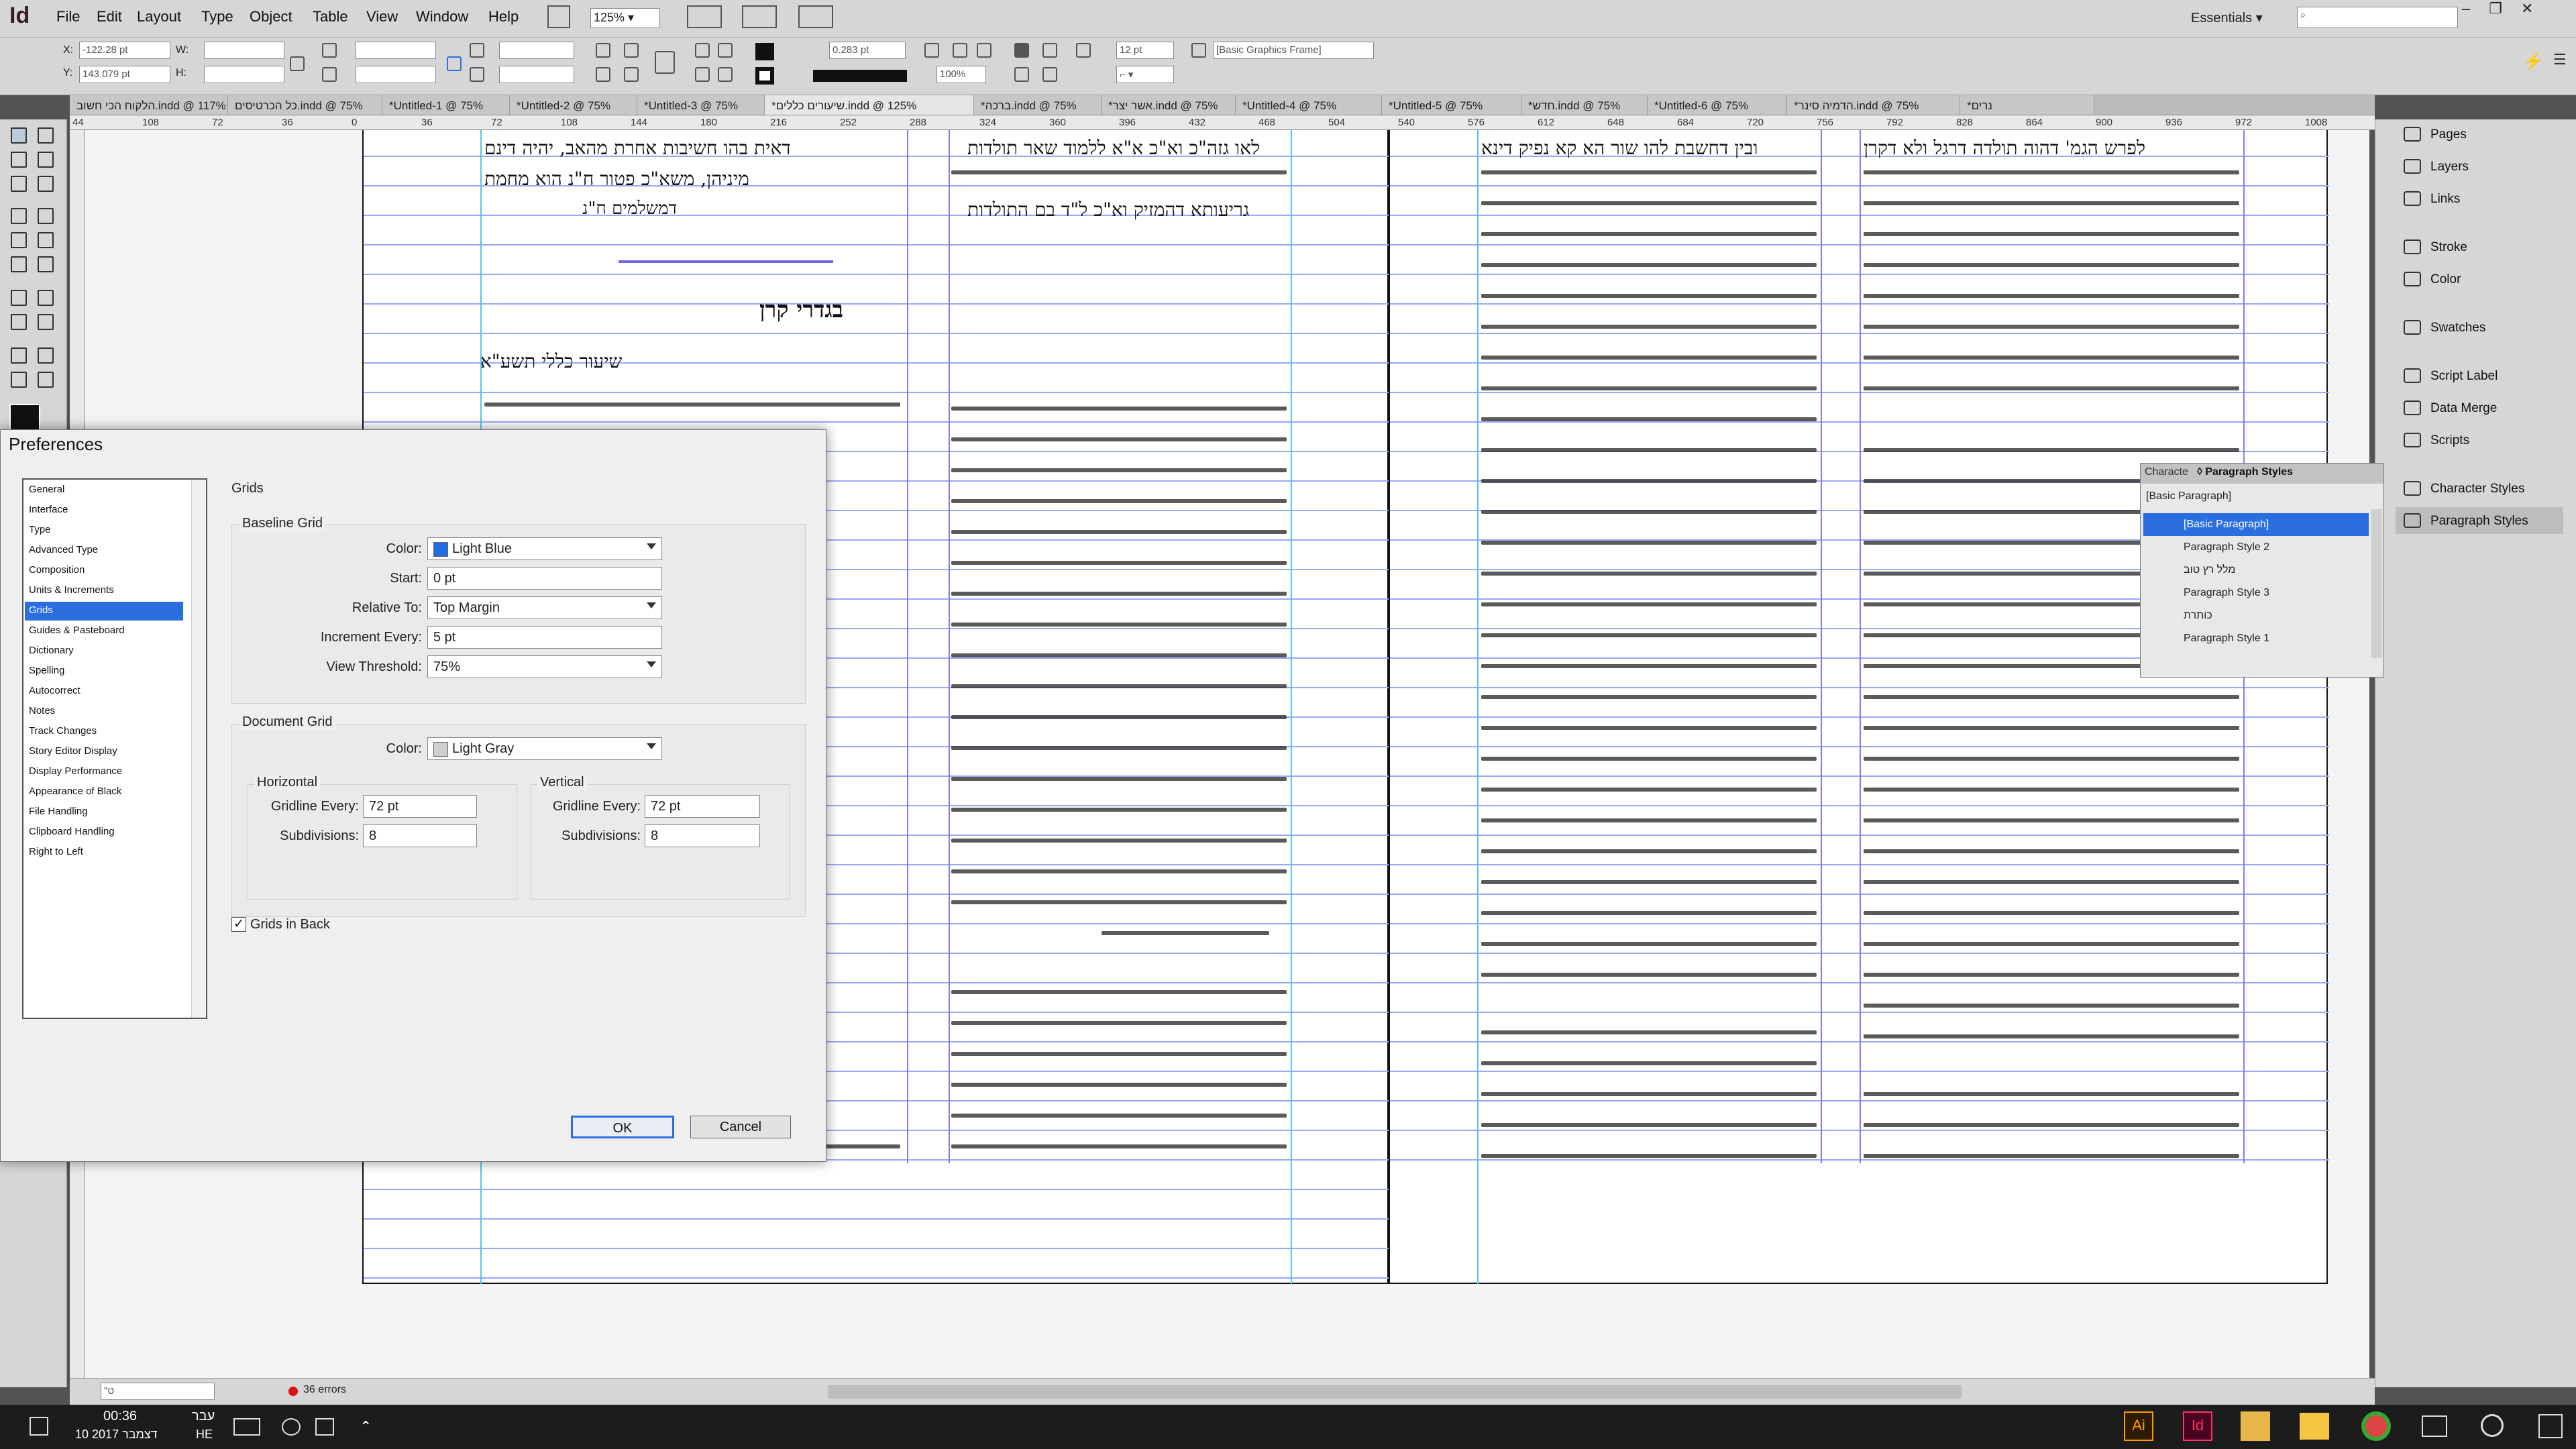 This screenshot has height=1449, width=2576. Describe the element at coordinates (2256, 638) in the screenshot. I see `style-paragraph-1: Paragraph Style 1` at that location.